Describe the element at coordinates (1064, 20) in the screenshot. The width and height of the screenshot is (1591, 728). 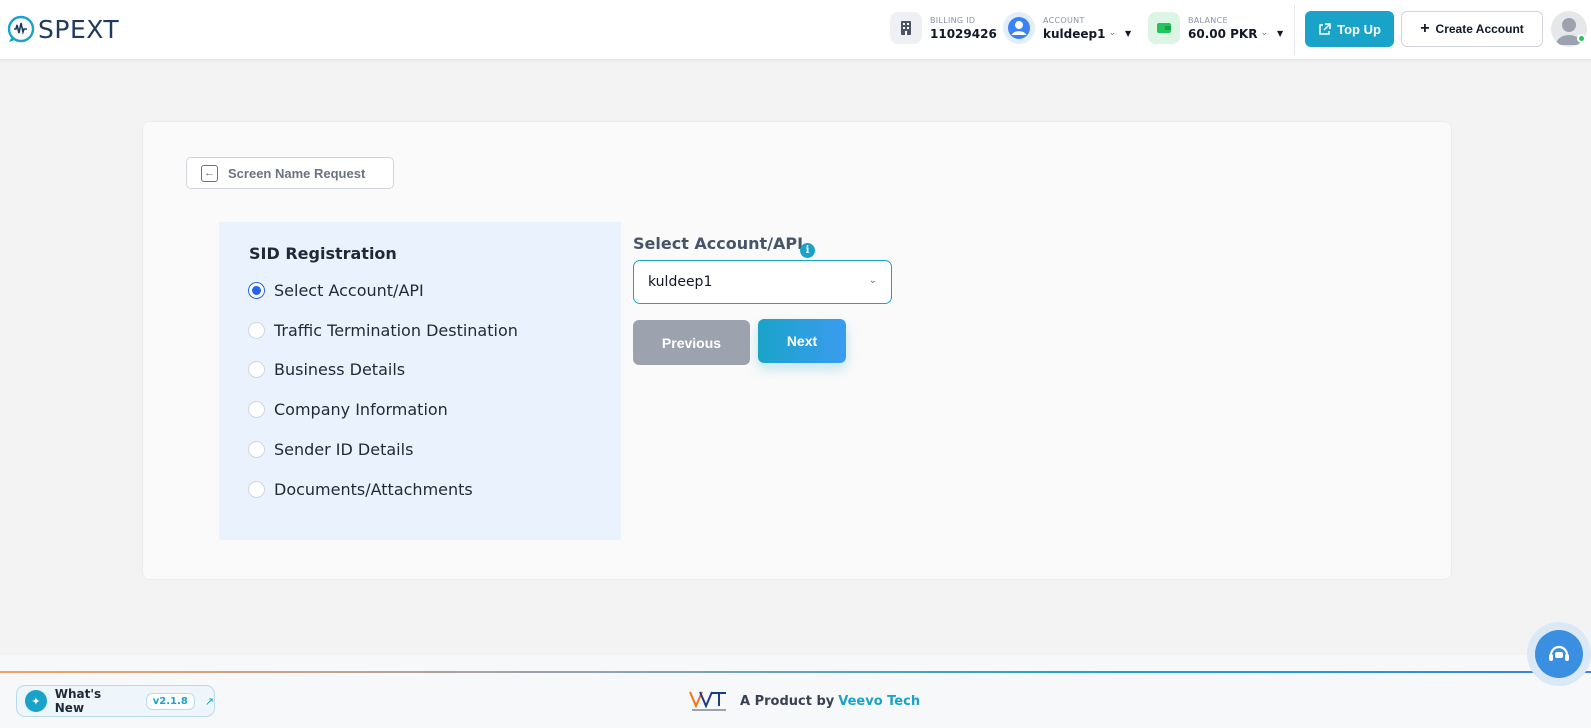
I see `account-label: ACCOUNT` at that location.